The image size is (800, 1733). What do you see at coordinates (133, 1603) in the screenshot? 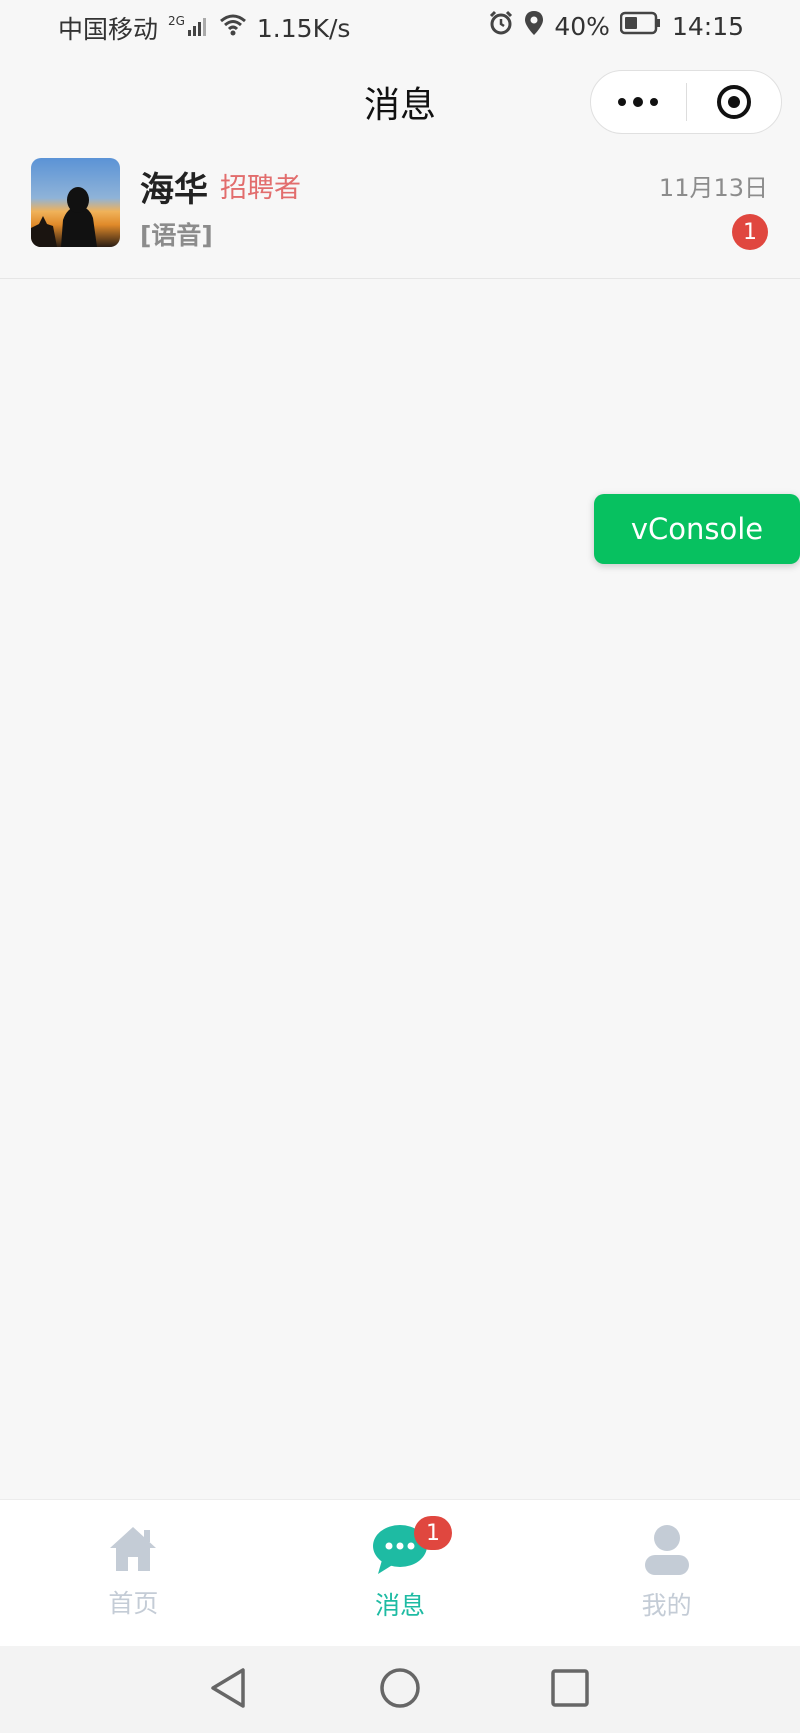
I see `tab-home-label: 首页` at bounding box center [133, 1603].